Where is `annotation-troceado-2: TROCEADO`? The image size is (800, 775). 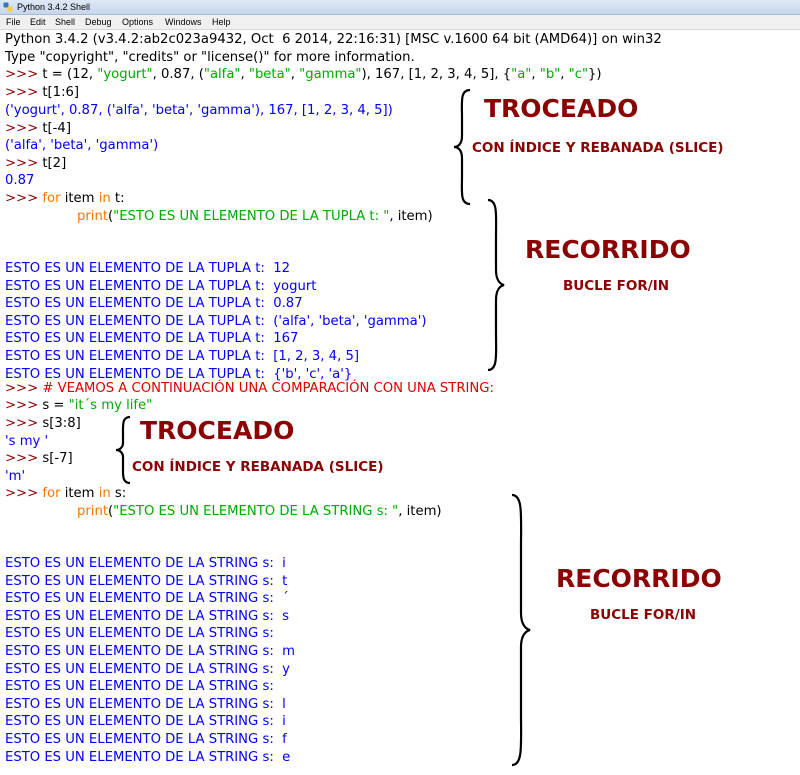 annotation-troceado-2: TROCEADO is located at coordinates (217, 430).